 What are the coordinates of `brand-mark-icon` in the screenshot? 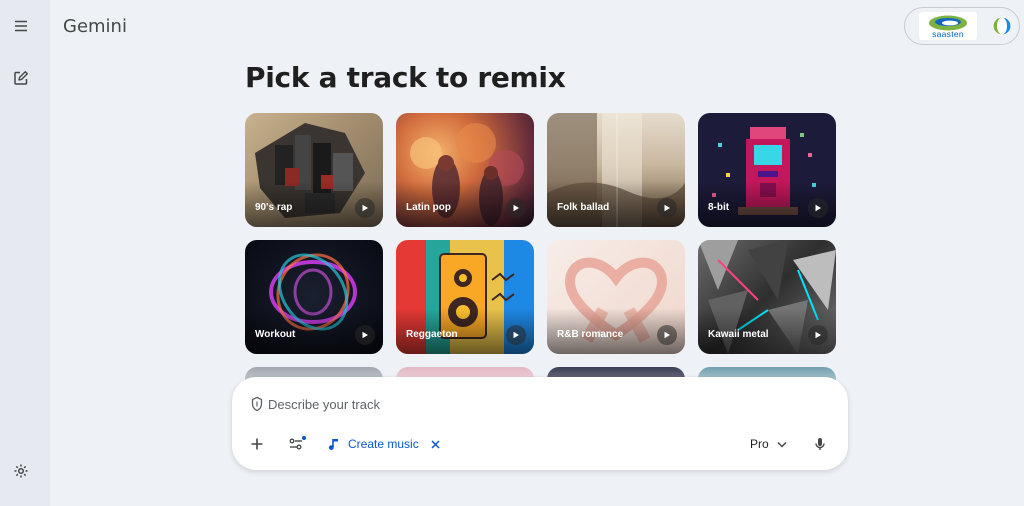 It's located at (1002, 26).